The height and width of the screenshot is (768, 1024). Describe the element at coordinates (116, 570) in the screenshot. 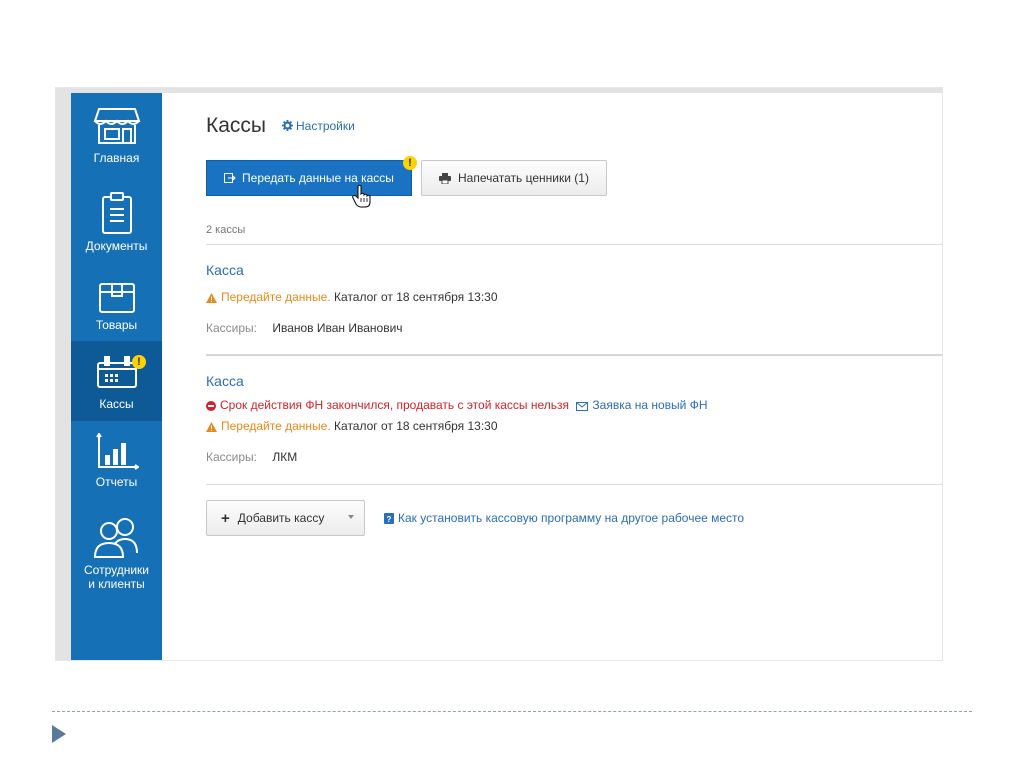

I see `sidebar-item-label: Сотрудники` at that location.